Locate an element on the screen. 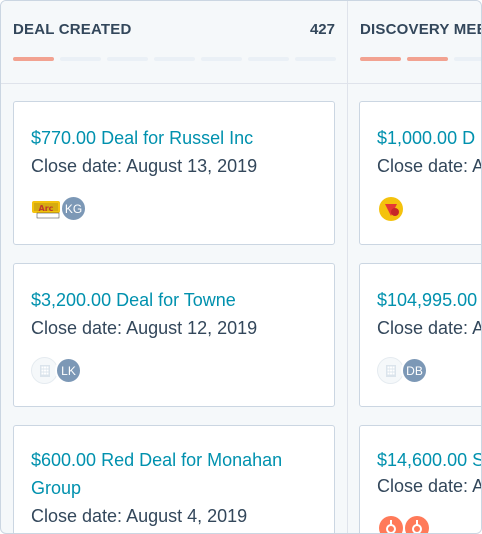 The image size is (482, 534). close-date-value: August 4, 2019 is located at coordinates (187, 516).